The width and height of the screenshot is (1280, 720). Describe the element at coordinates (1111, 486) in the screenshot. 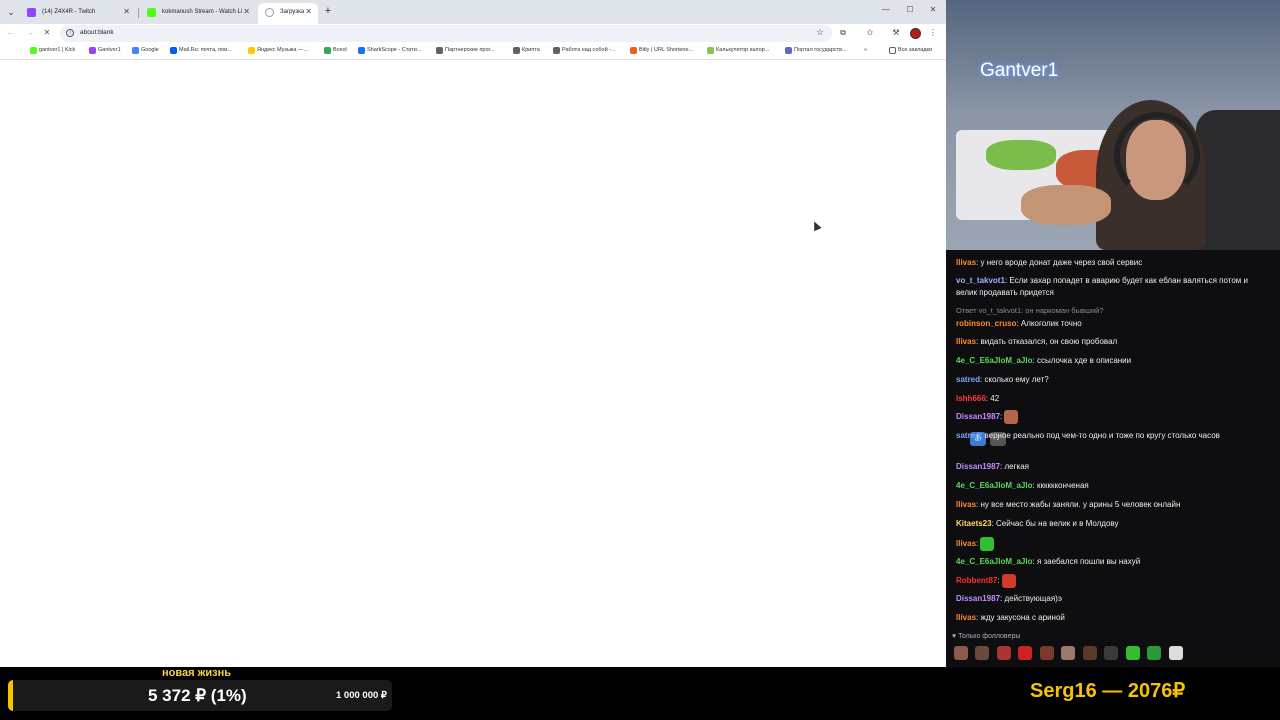

I see `chat-message: 4e_C_E6aJloM_aJlo: кккккконченая` at that location.